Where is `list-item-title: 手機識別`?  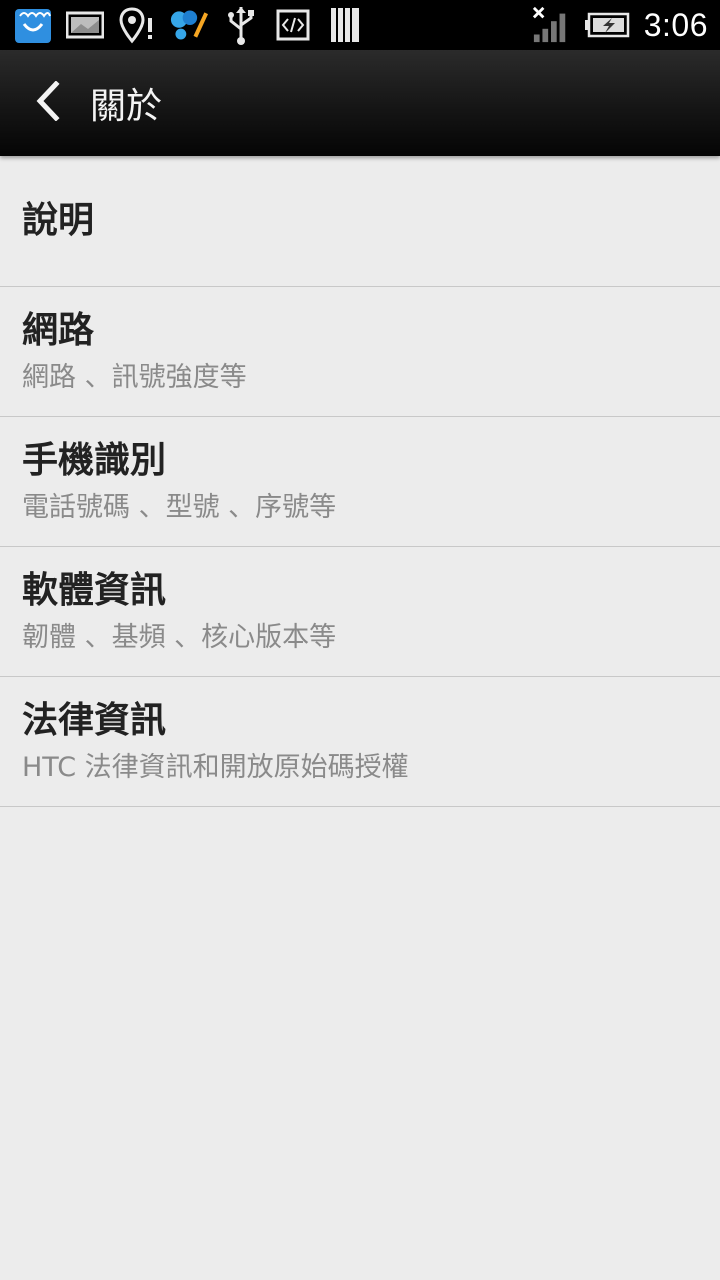 list-item-title: 手機識別 is located at coordinates (94, 460).